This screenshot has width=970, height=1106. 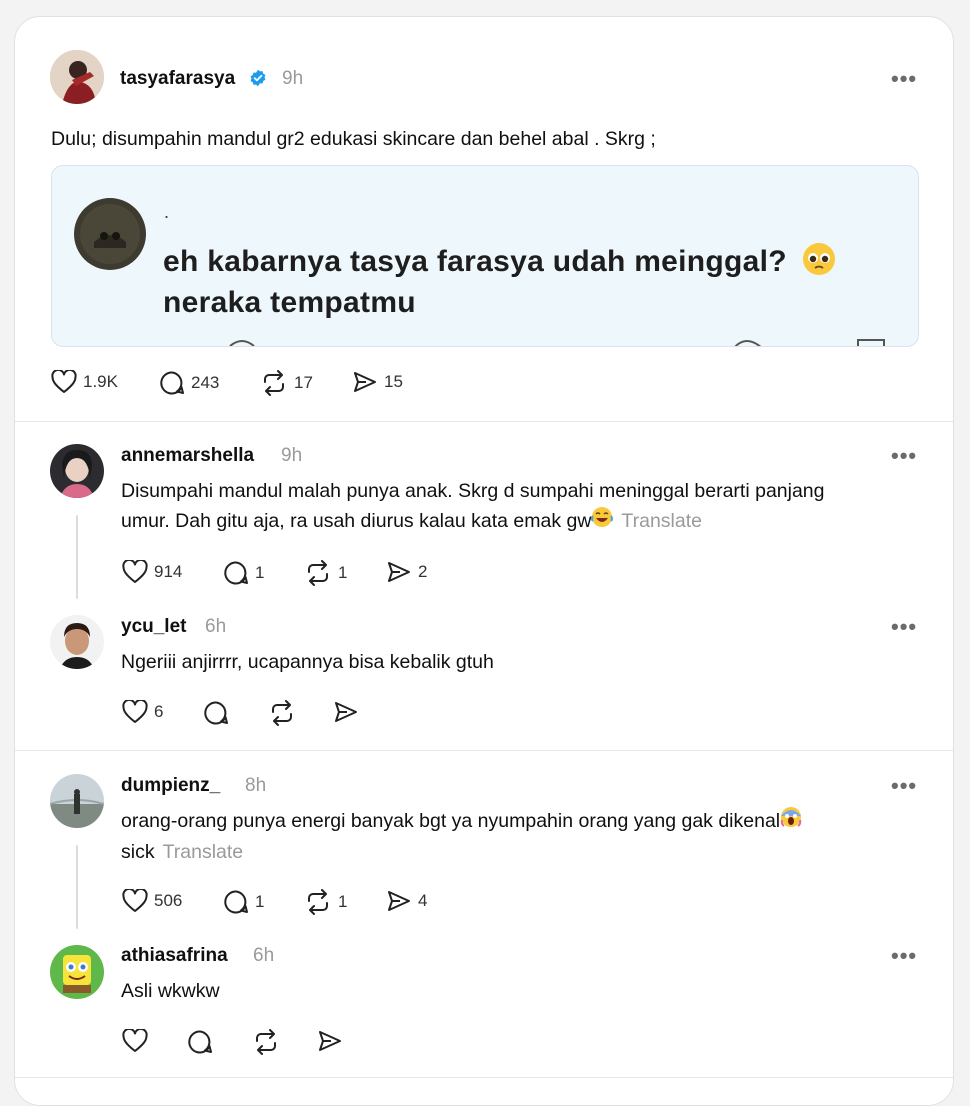 I want to click on post-username: tasyafarasya, so click(x=177, y=79).